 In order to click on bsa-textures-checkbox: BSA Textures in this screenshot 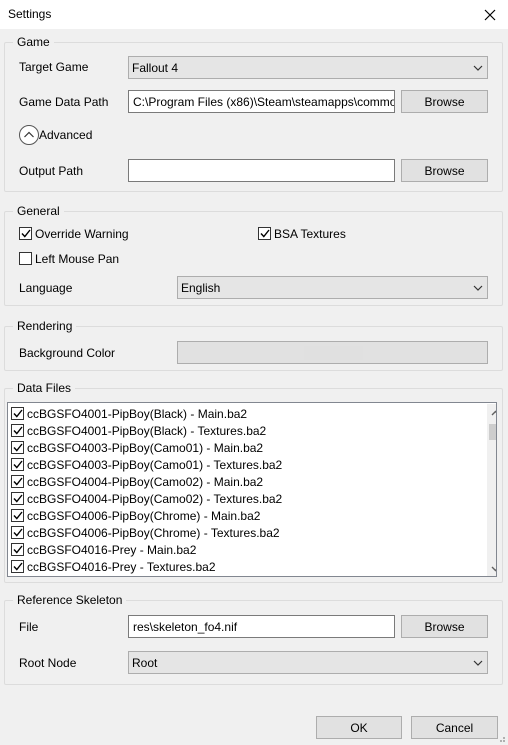, I will do `click(308, 234)`.